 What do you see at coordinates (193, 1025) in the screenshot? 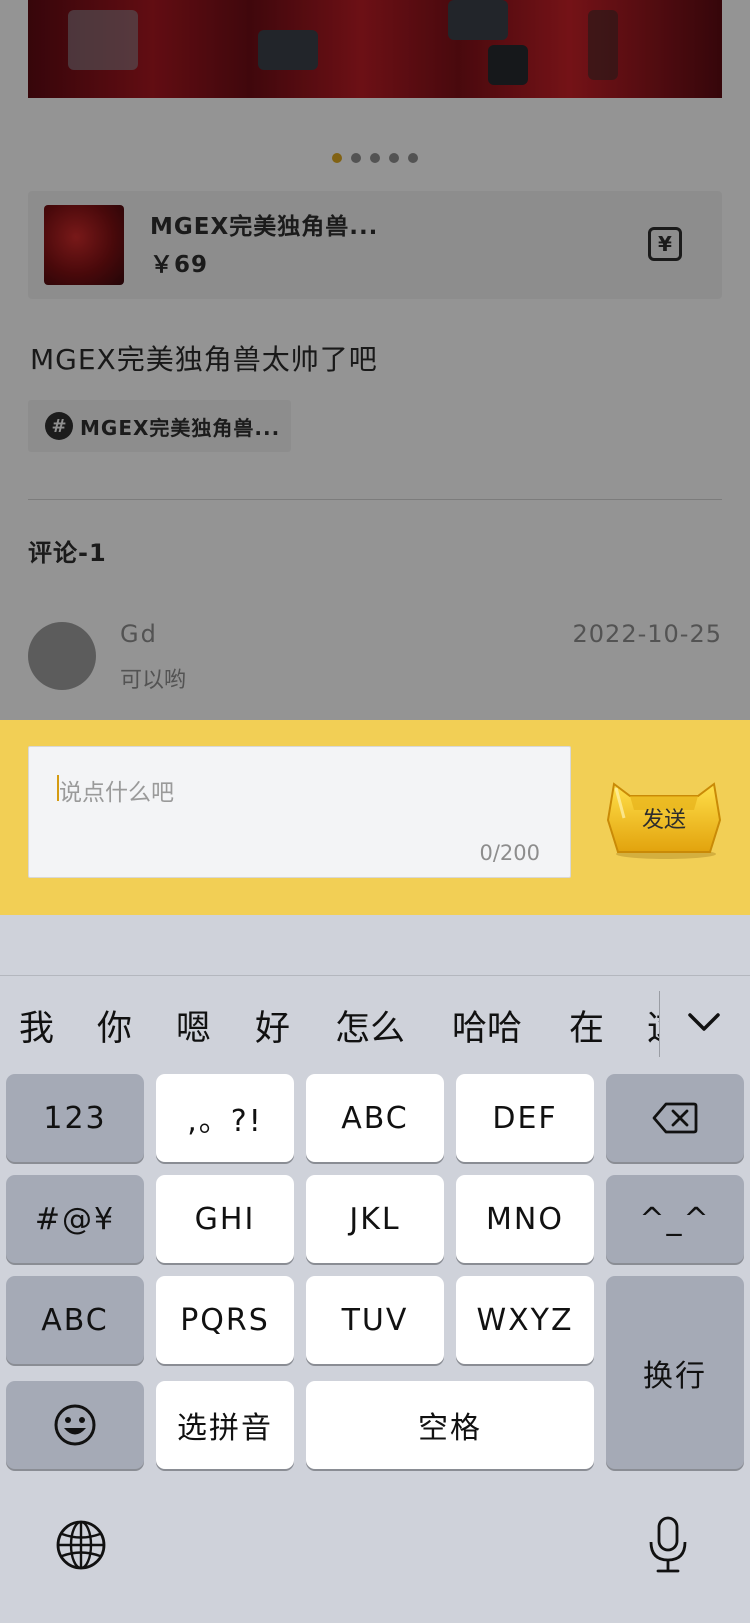
I see `candidate-word: 嗯` at bounding box center [193, 1025].